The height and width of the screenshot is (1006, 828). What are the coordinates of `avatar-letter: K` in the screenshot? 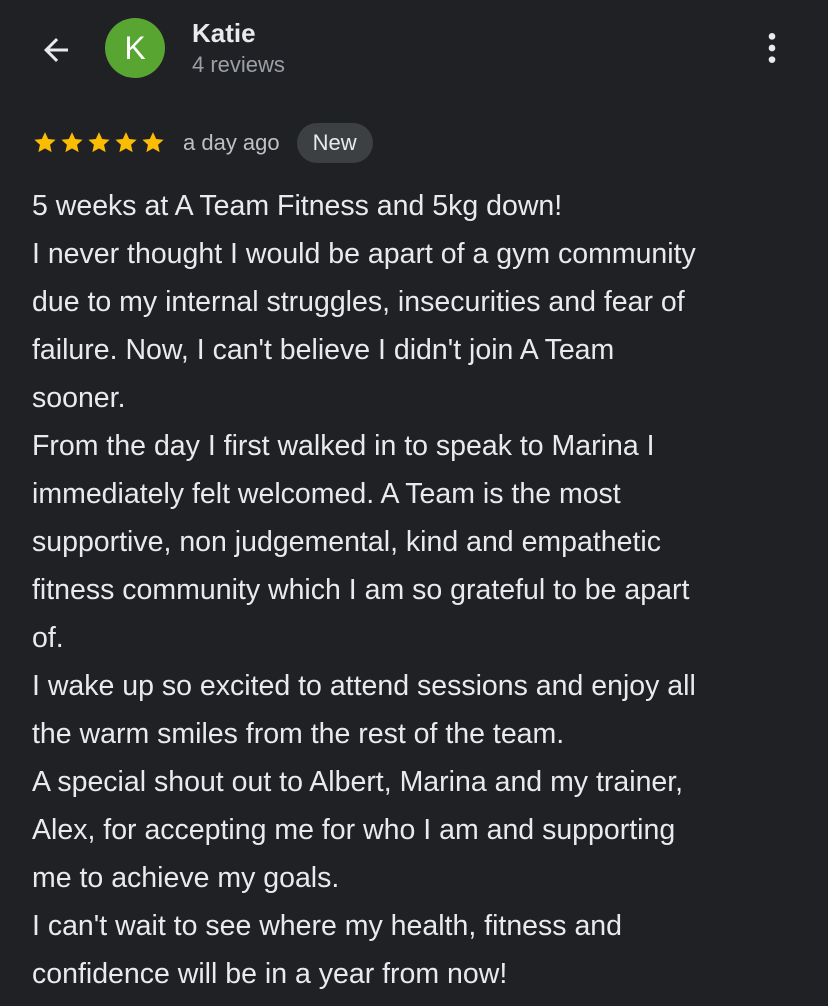 It's located at (135, 47).